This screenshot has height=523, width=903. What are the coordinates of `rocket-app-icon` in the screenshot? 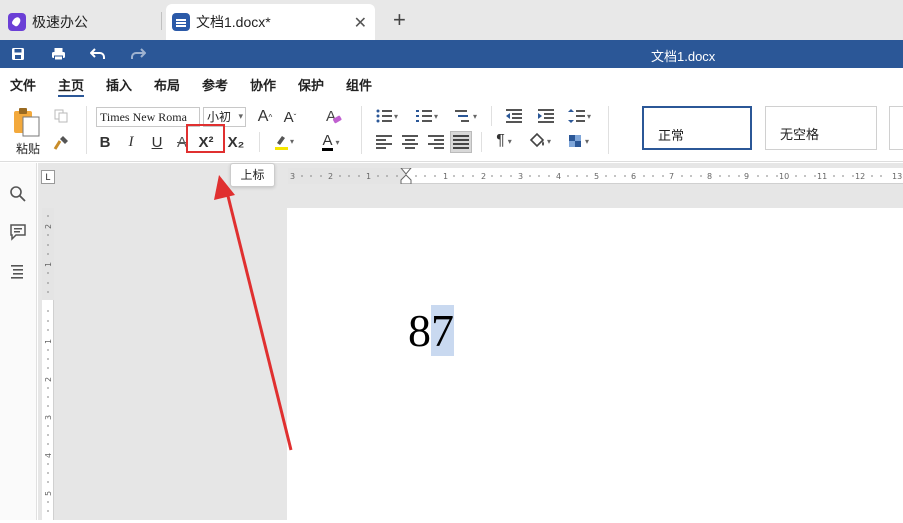 It's located at (17, 22).